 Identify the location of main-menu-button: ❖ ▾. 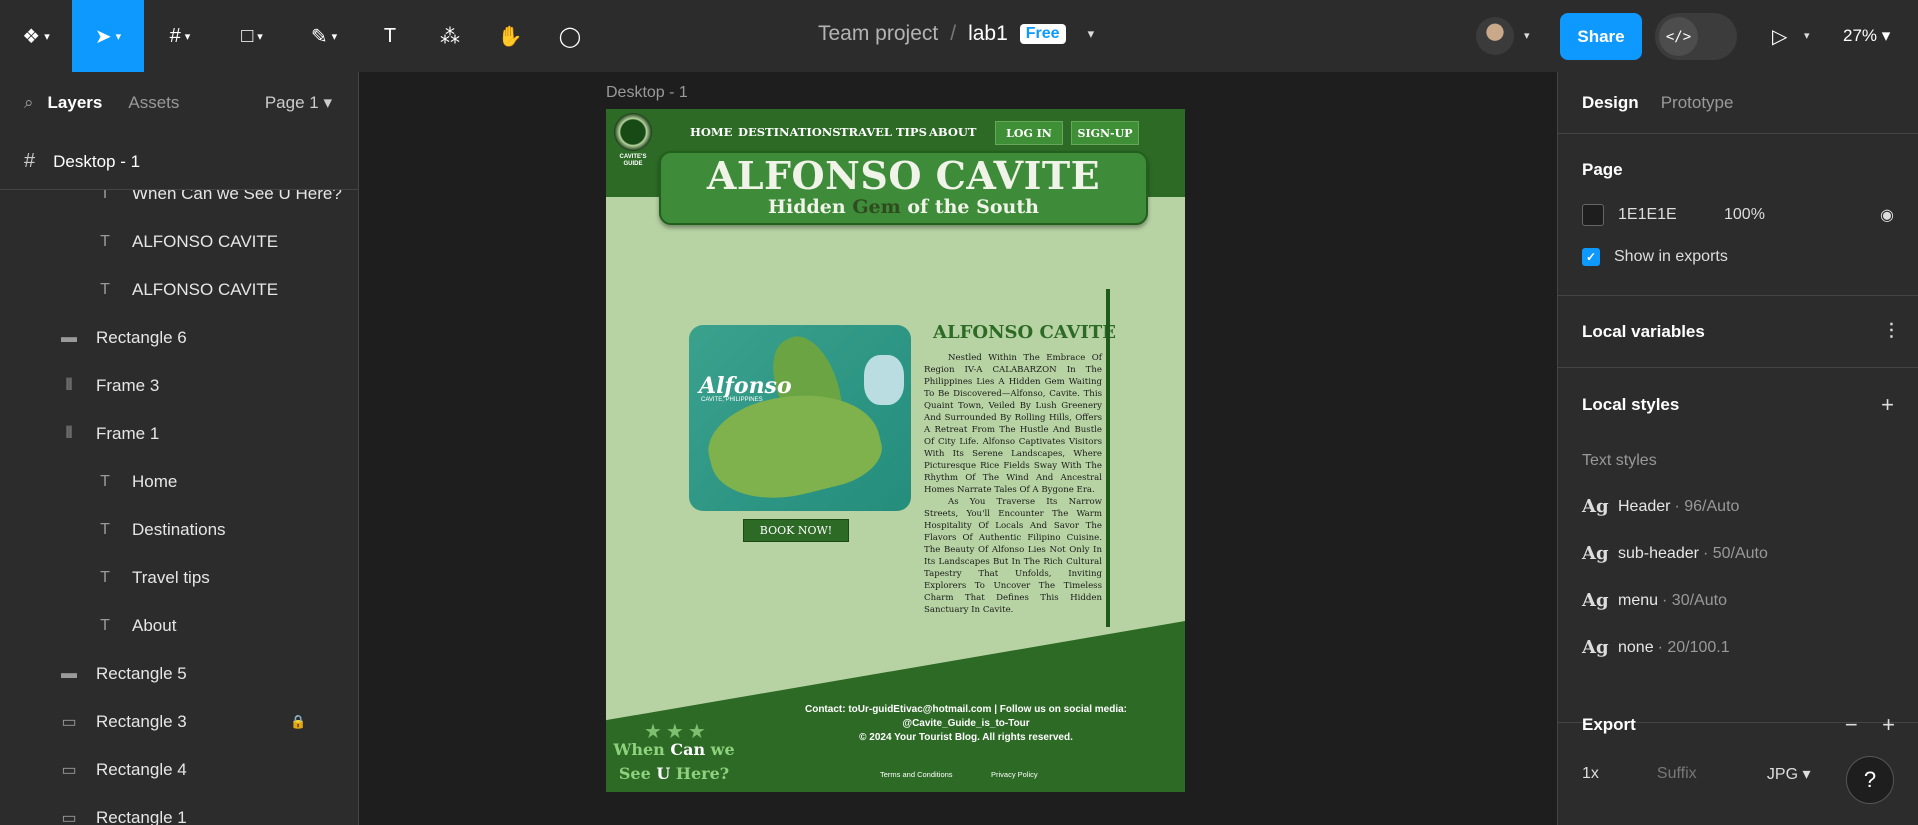
(36, 36).